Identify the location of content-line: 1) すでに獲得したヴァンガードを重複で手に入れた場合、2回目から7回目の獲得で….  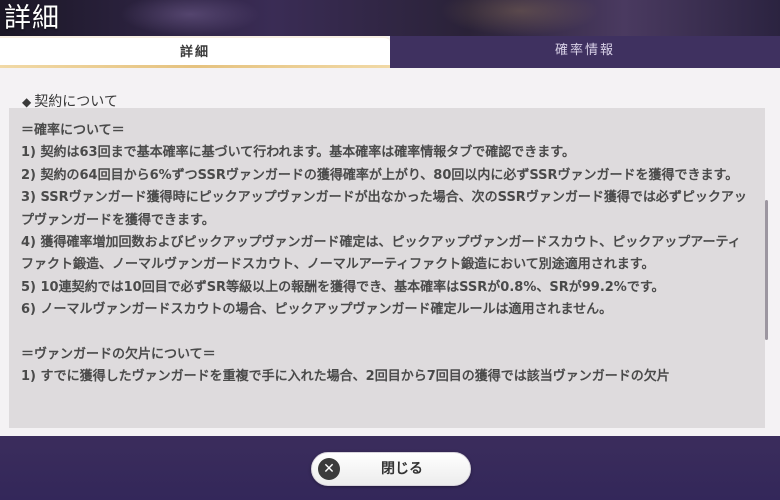
(345, 377).